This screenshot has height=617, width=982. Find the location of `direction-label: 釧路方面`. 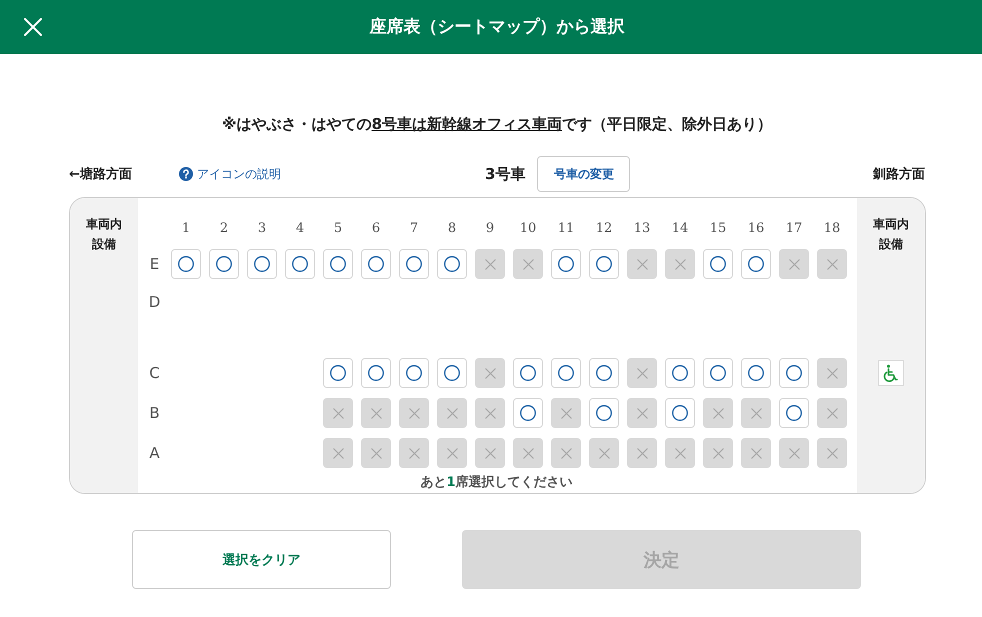

direction-label: 釧路方面 is located at coordinates (899, 174).